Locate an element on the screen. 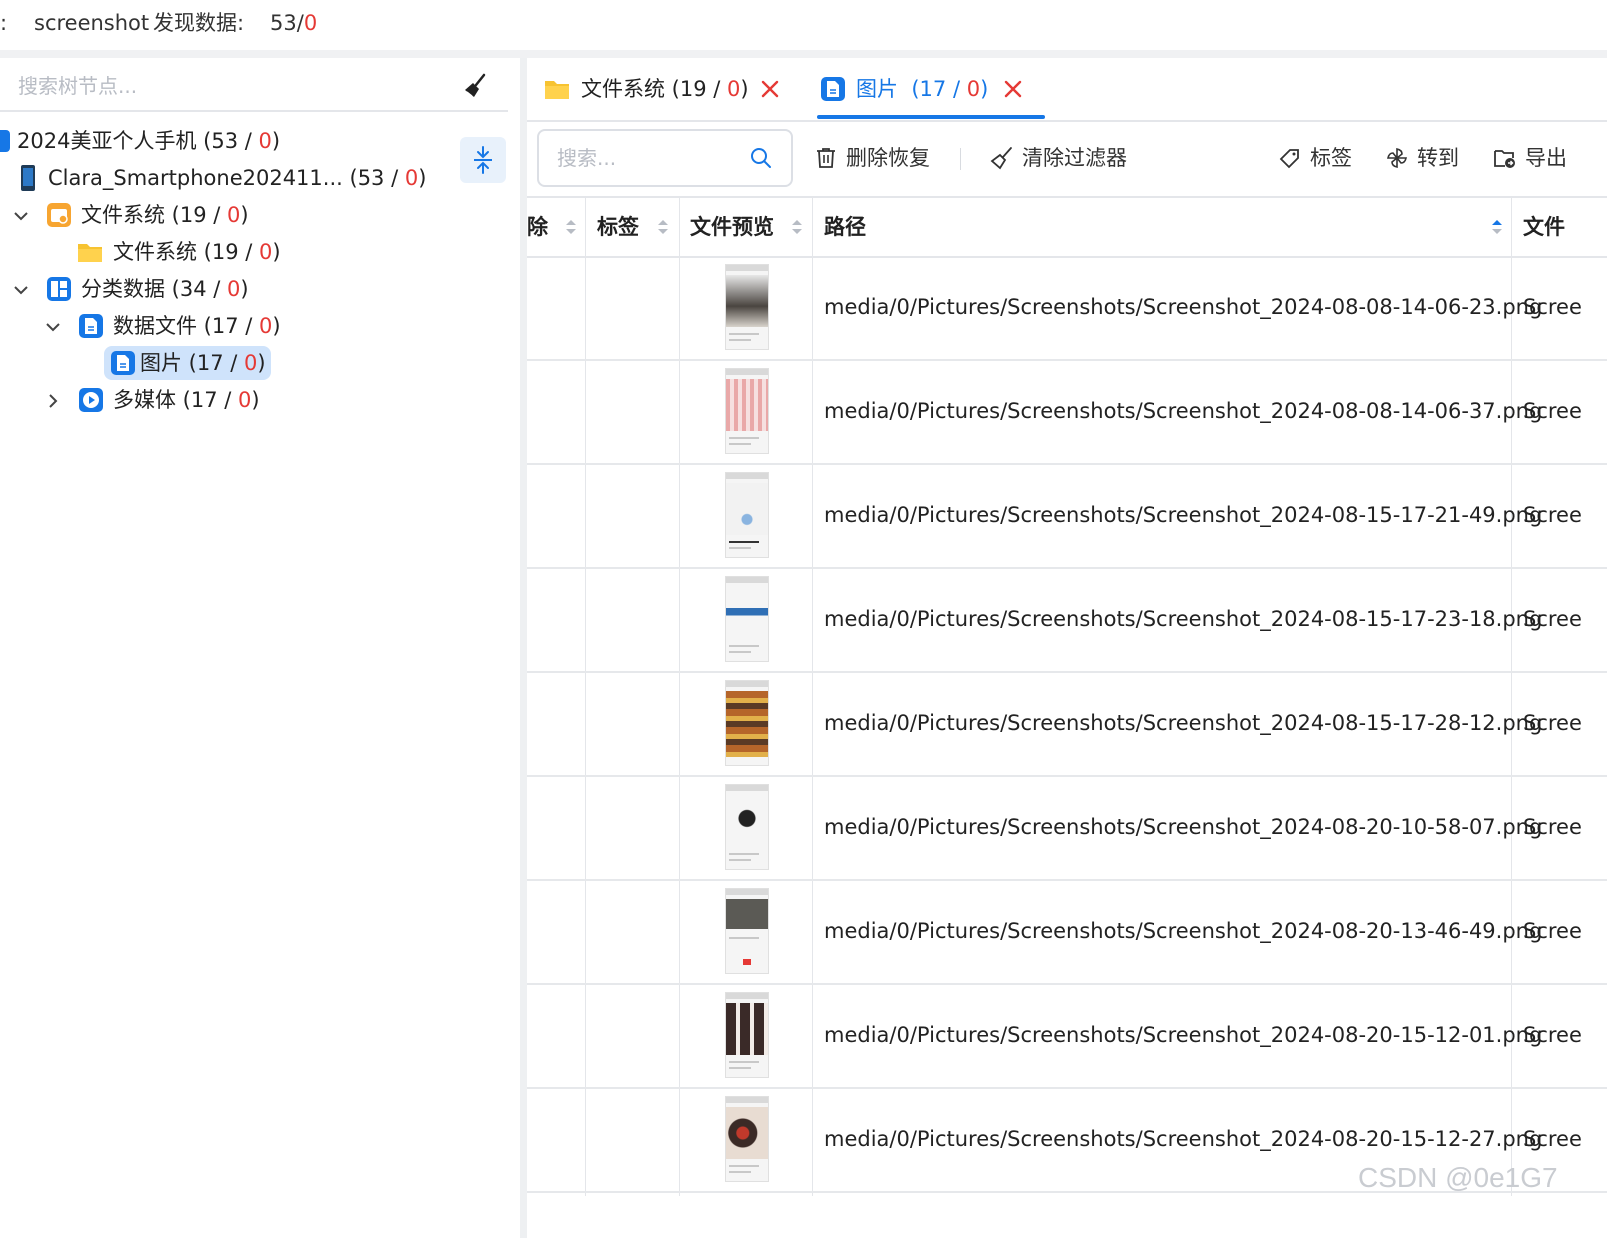 This screenshot has height=1238, width=1607. delete-restore-button: 删除恢复 is located at coordinates (879, 158).